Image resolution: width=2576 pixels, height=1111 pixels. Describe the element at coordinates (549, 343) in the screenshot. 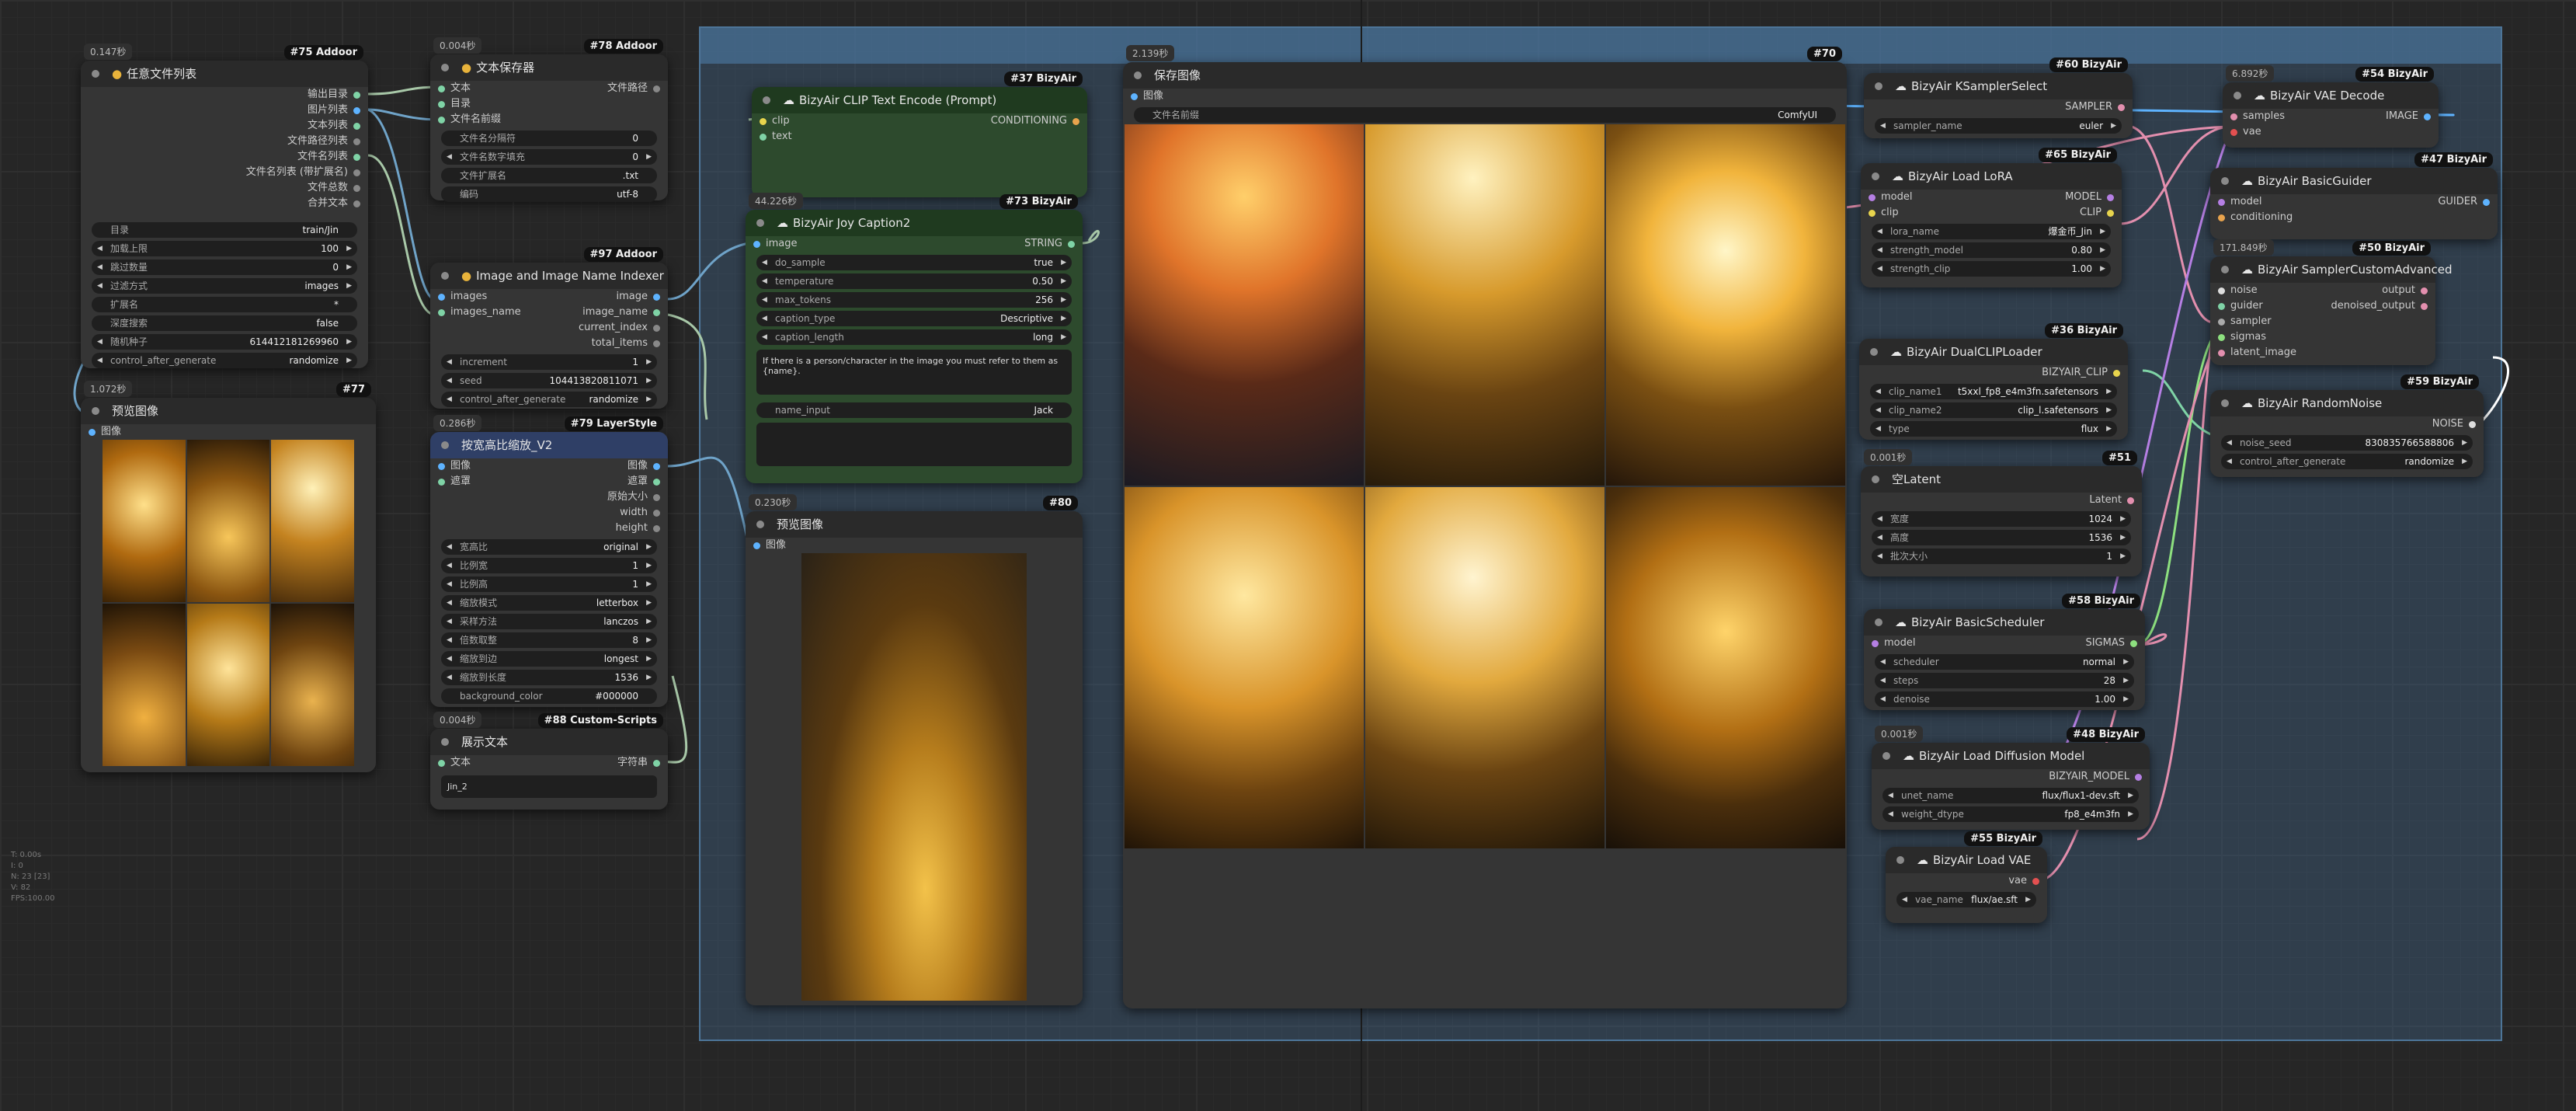

I see `output-slot: total_items` at that location.